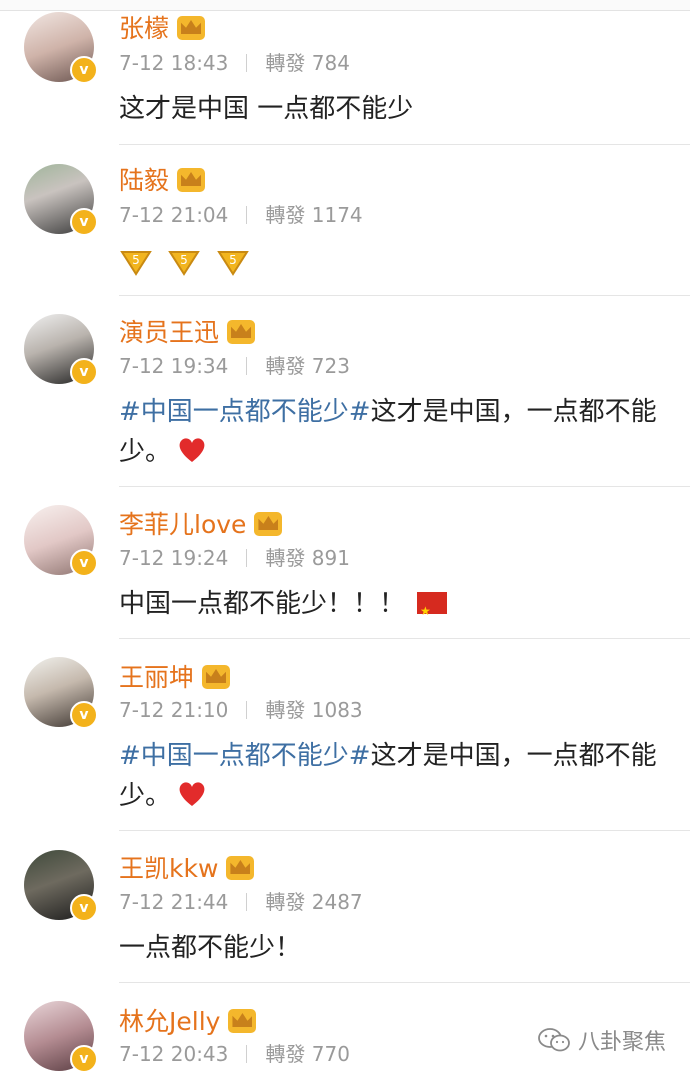 This screenshot has width=690, height=1073. Describe the element at coordinates (330, 558) in the screenshot. I see `repost-count: 891` at that location.